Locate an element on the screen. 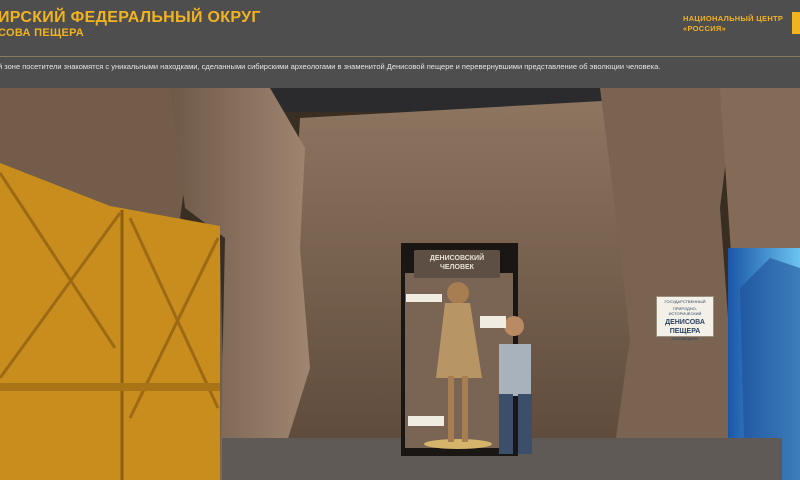  sign-line4: ЗАПОВЕДНИК is located at coordinates (685, 338).